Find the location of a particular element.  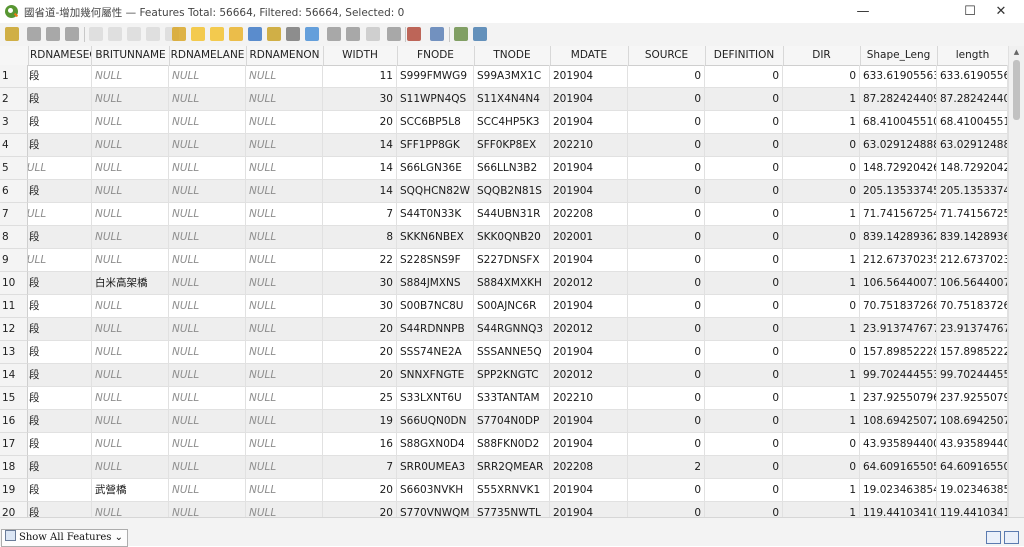

zoom-to-selection-icon is located at coordinates (312, 34).